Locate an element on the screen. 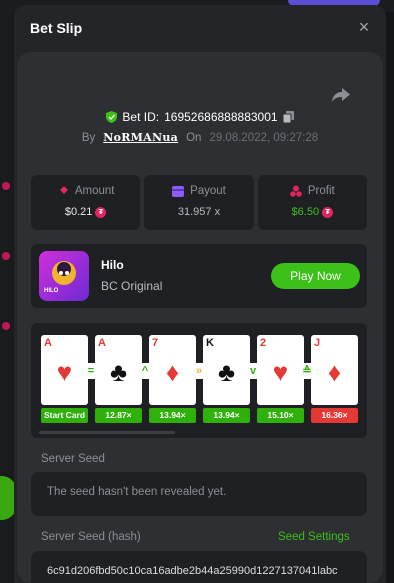 Image resolution: width=394 pixels, height=583 pixels. bet-id-row: Bet ID: 16952686888883001 is located at coordinates (200, 117).